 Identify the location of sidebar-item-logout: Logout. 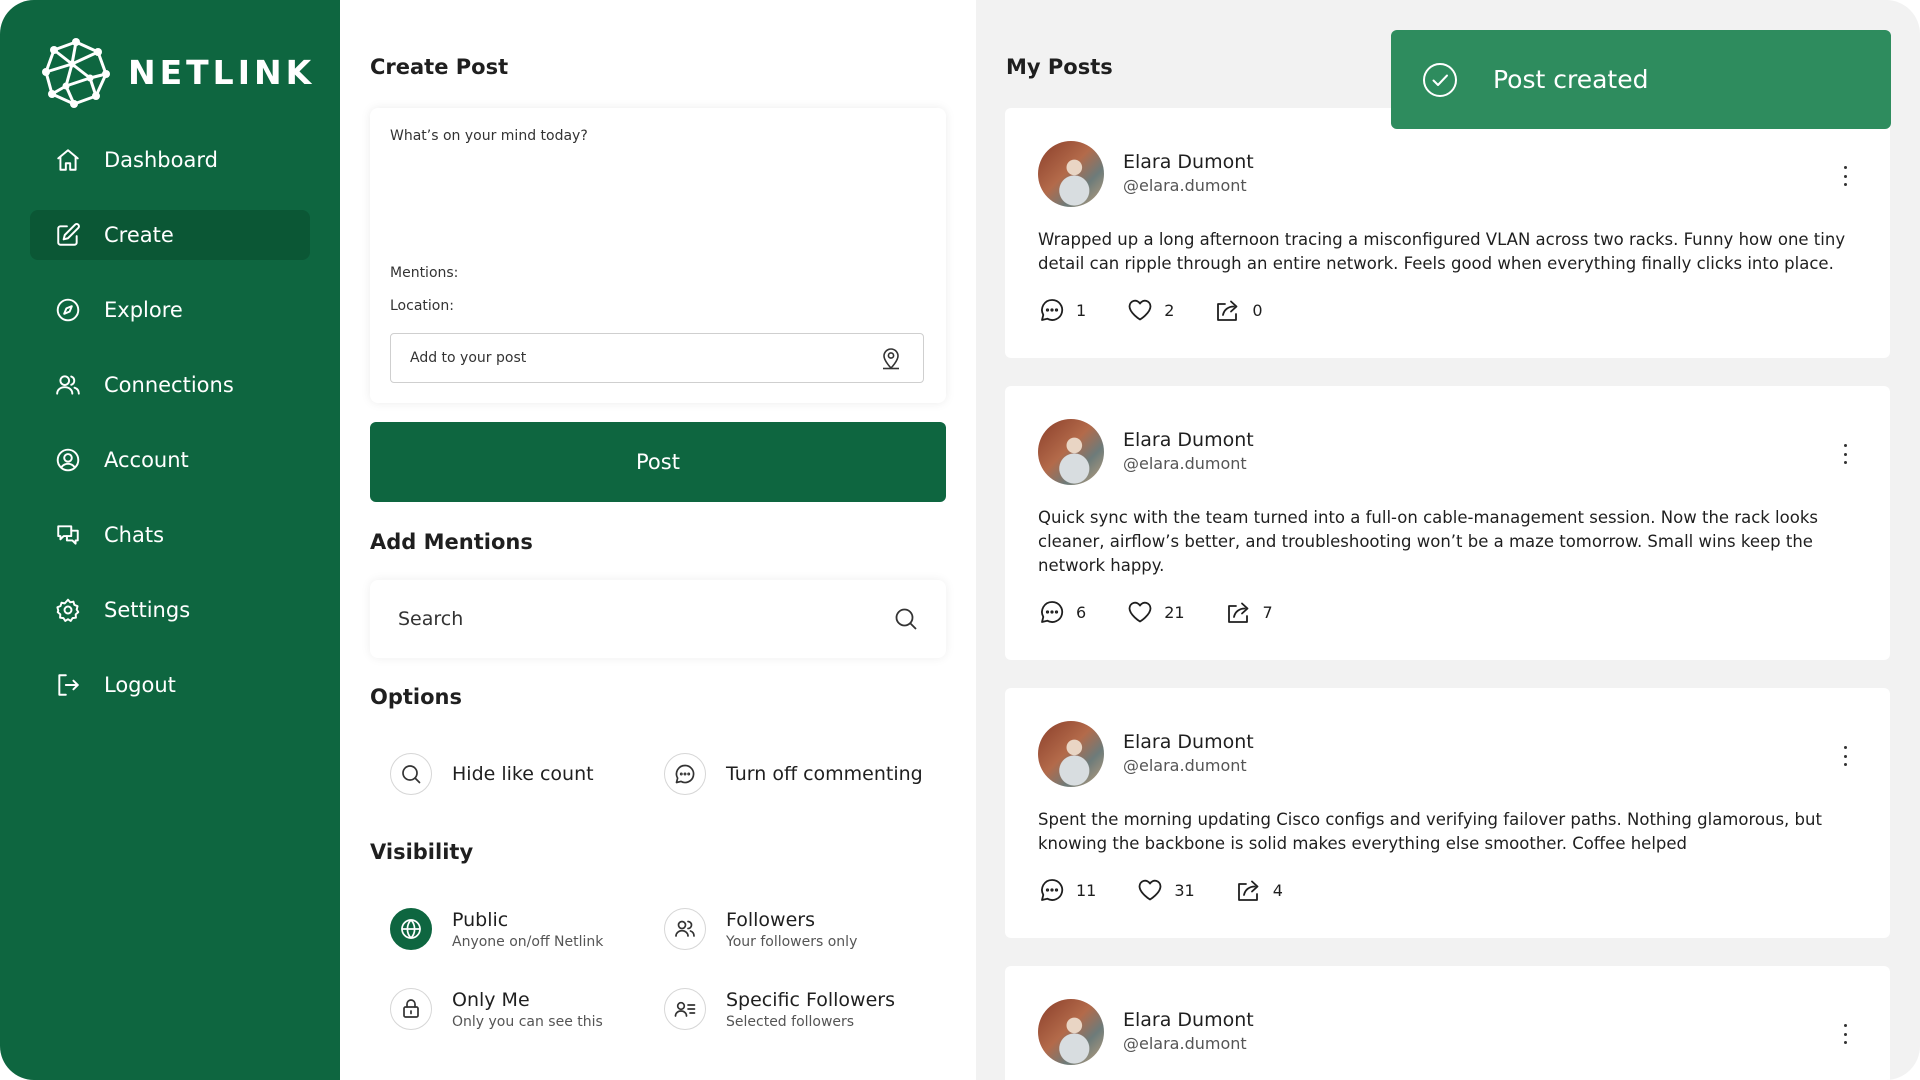
(170, 685).